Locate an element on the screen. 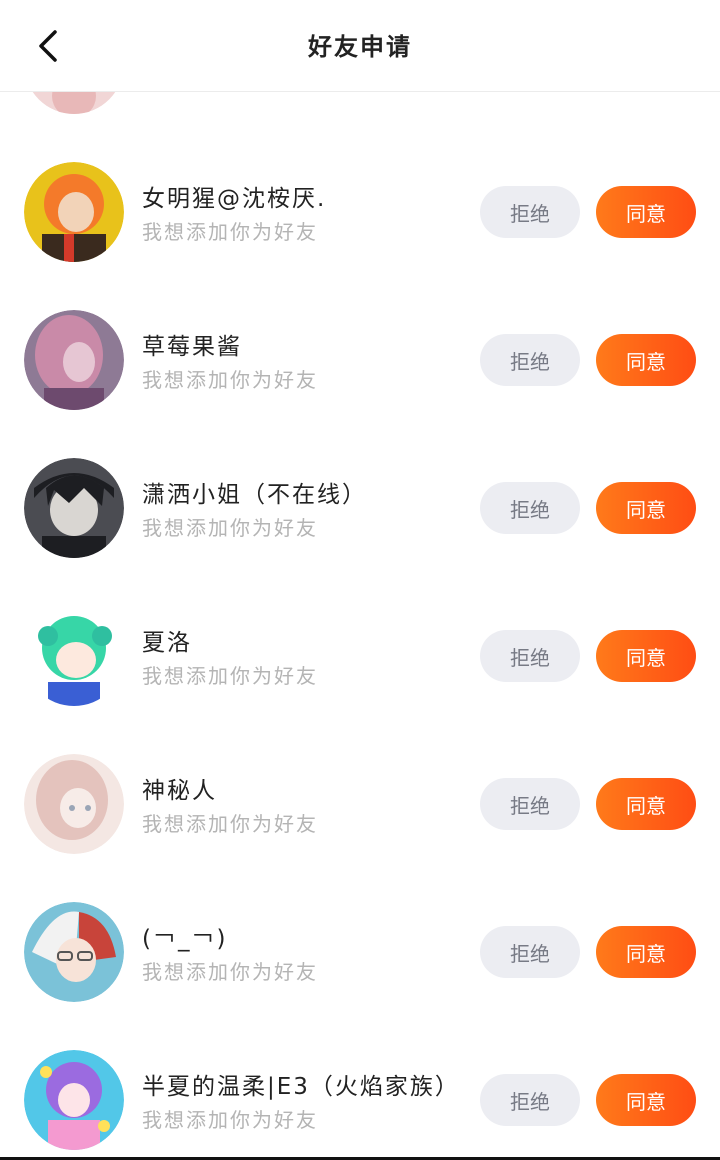 The width and height of the screenshot is (720, 1160). request-name: 半夏的温柔|E3（火焰家族） is located at coordinates (301, 1087).